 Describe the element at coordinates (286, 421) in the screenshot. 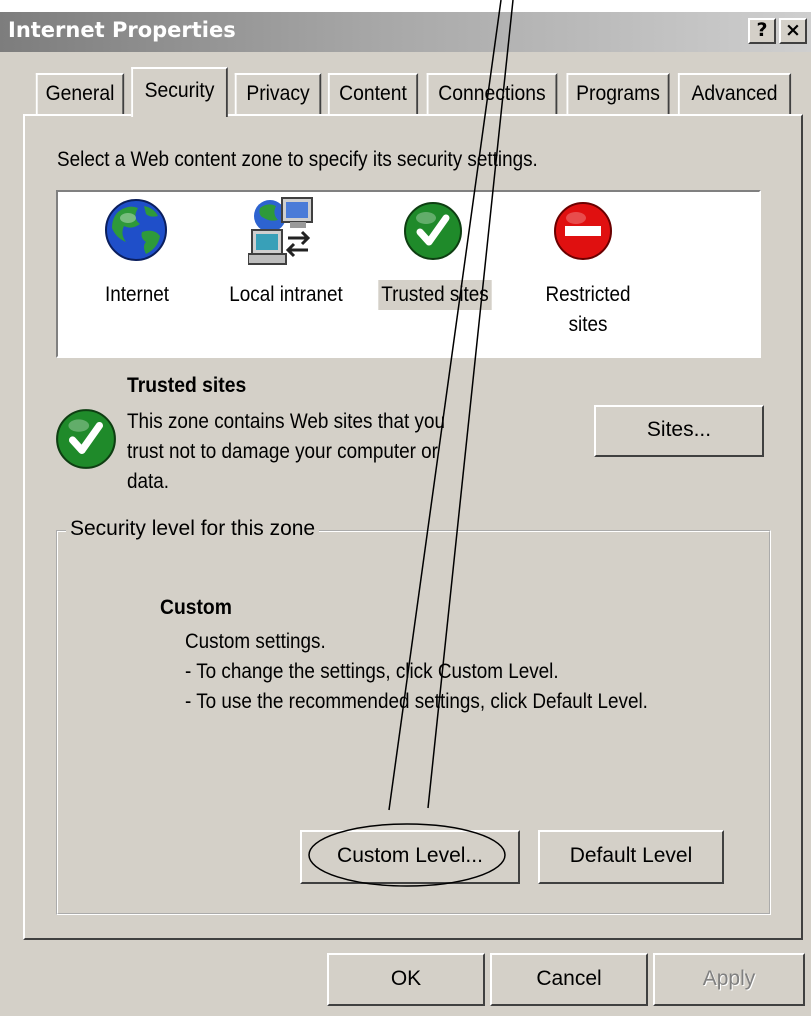

I see `zone-info-line-1: This zone contains Web sites that you` at that location.